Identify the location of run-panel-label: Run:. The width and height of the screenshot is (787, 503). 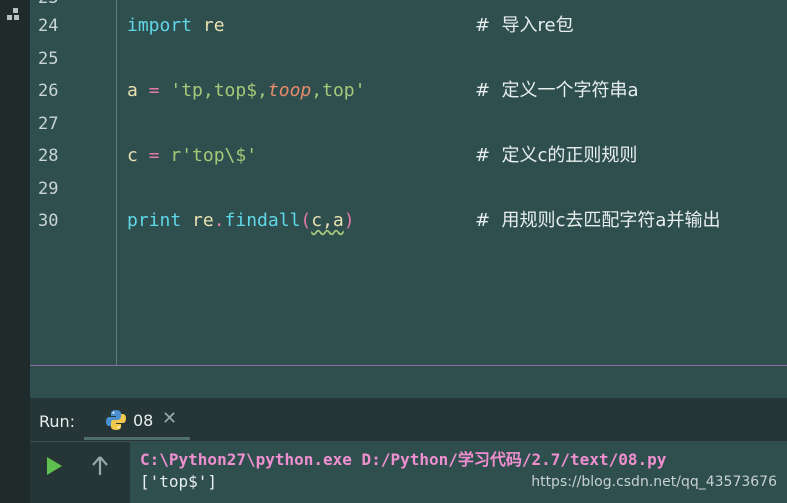
(57, 421).